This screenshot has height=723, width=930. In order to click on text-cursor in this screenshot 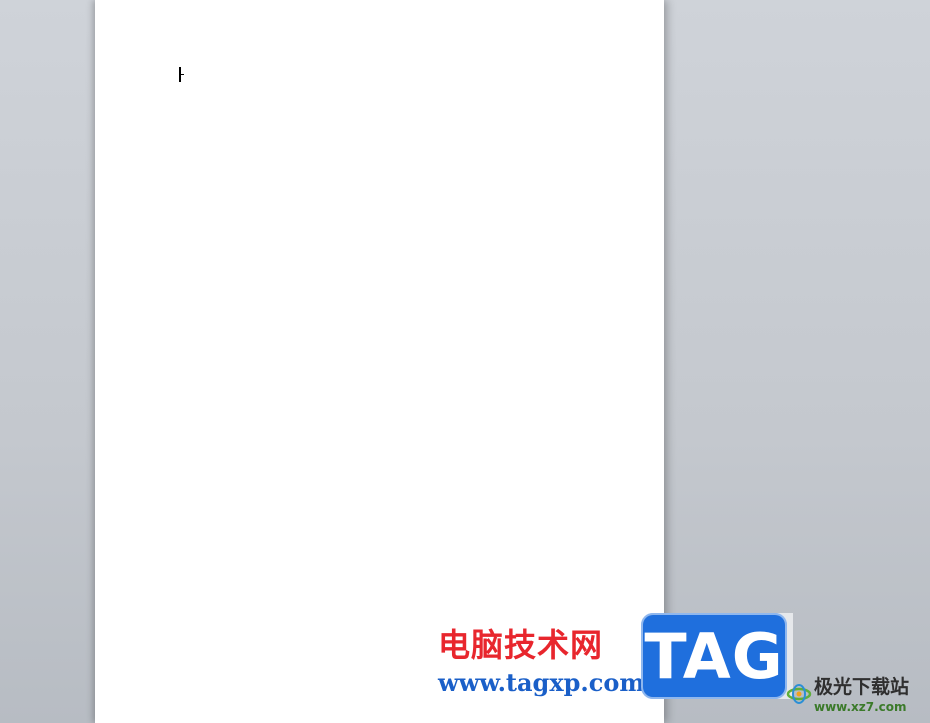, I will do `click(181, 74)`.